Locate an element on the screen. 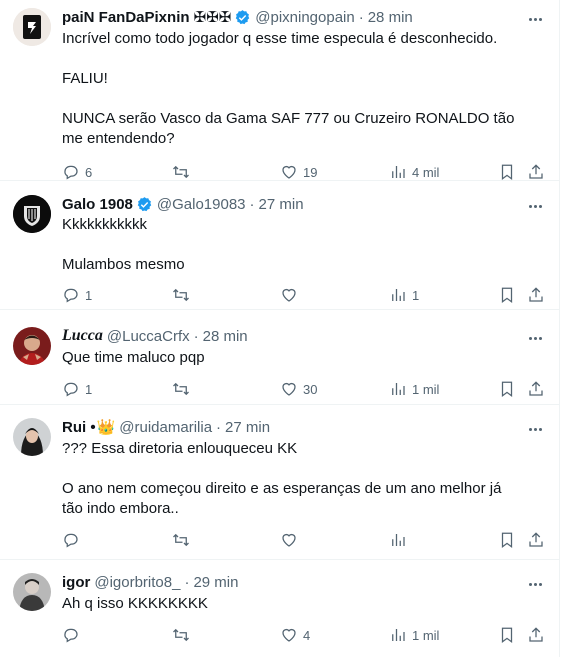 This screenshot has height=657, width=568. like-button: 30 is located at coordinates (298, 389).